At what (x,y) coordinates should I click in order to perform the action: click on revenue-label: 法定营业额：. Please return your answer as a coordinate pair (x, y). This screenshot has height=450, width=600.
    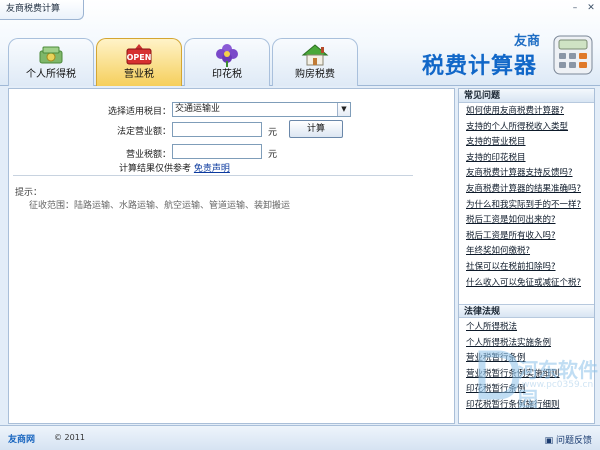
    Looking at the image, I should click on (143, 132).